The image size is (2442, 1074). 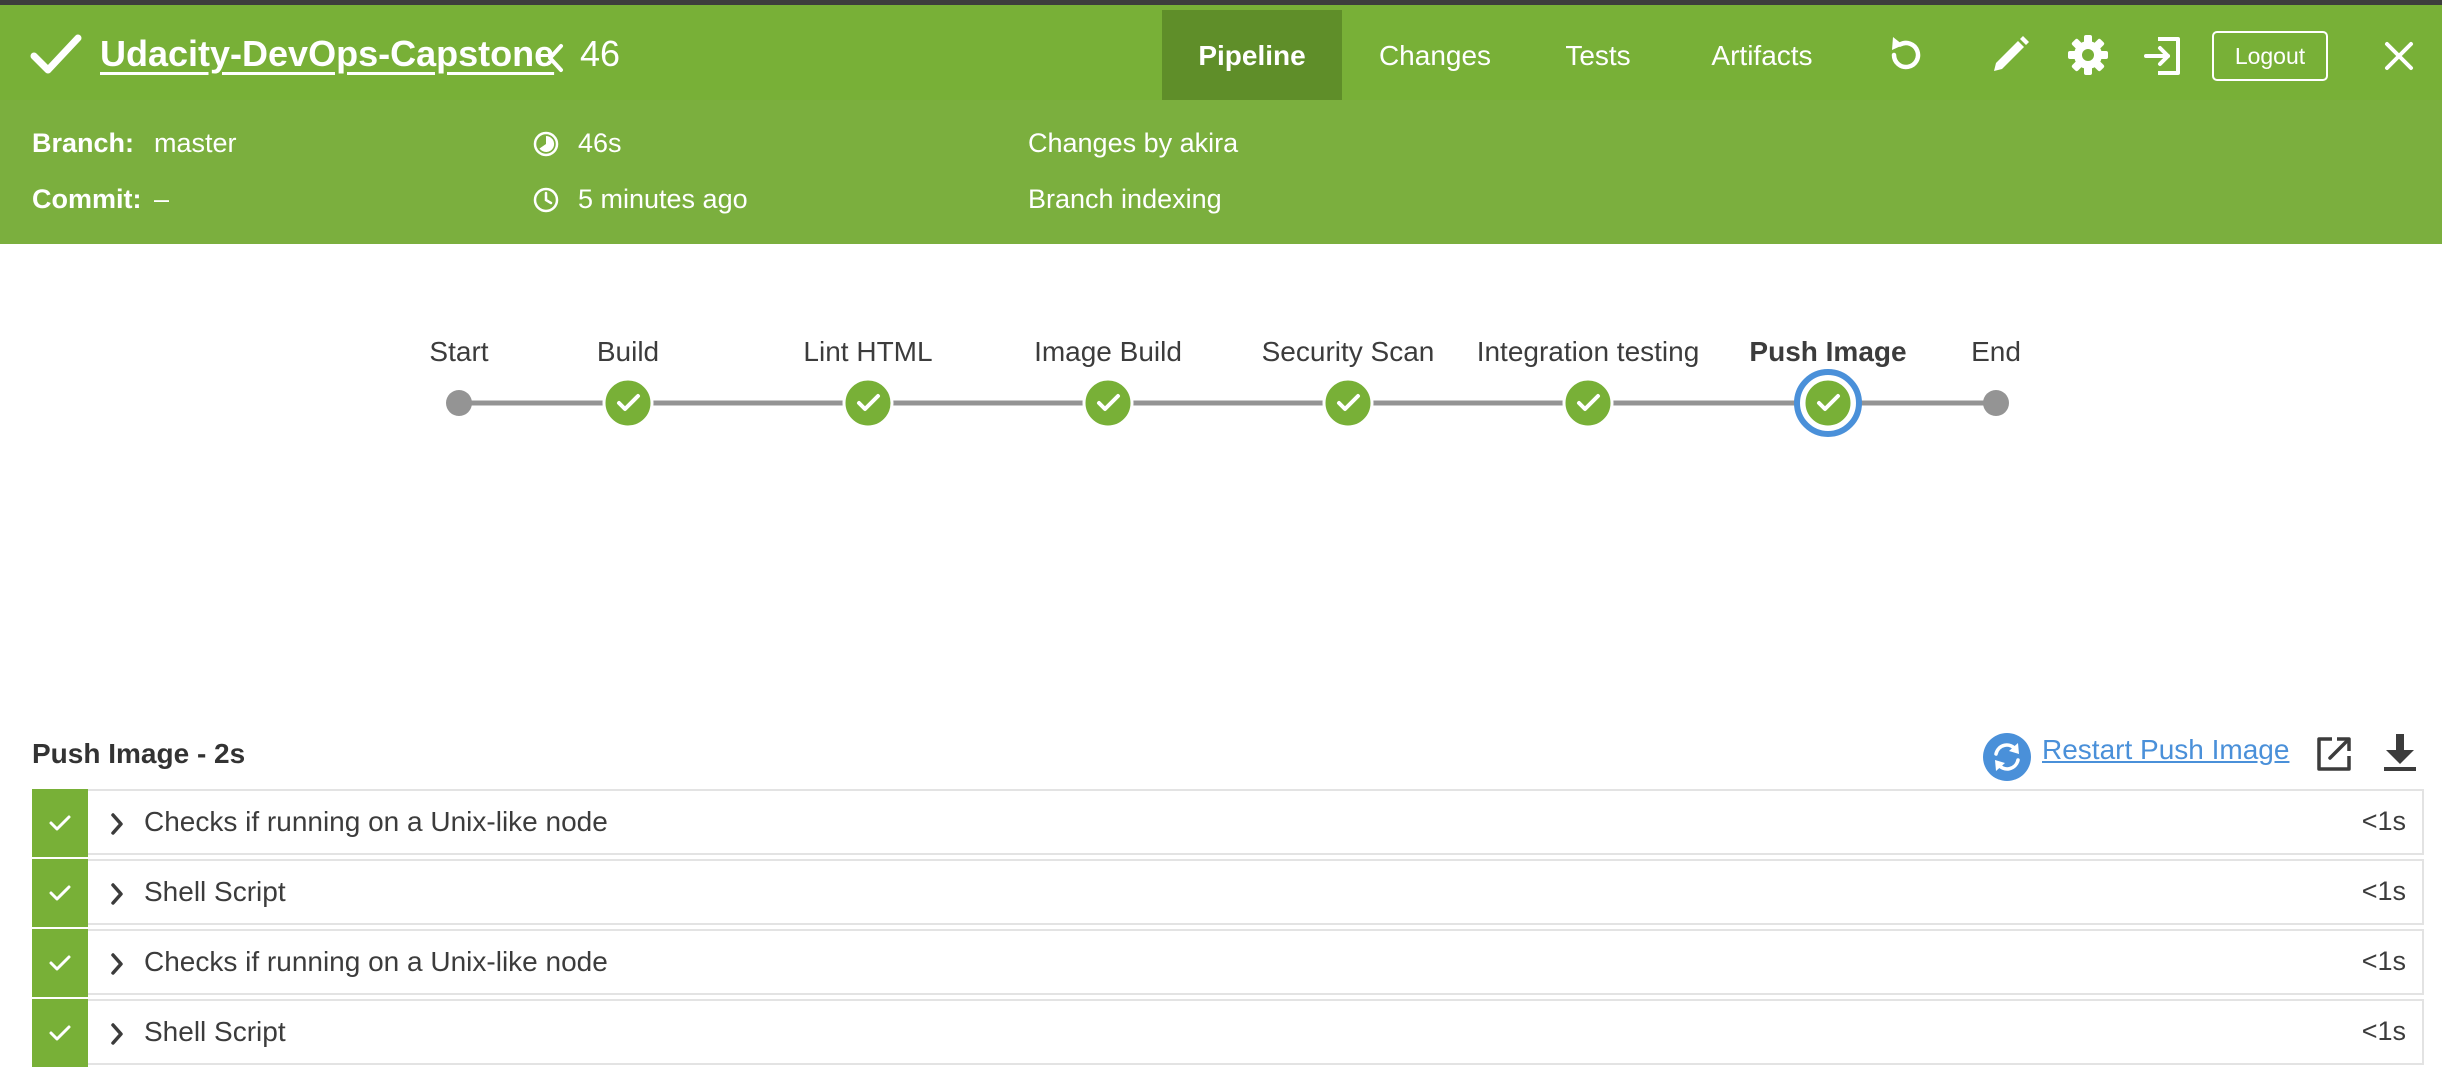 I want to click on download-icon, so click(x=2400, y=752).